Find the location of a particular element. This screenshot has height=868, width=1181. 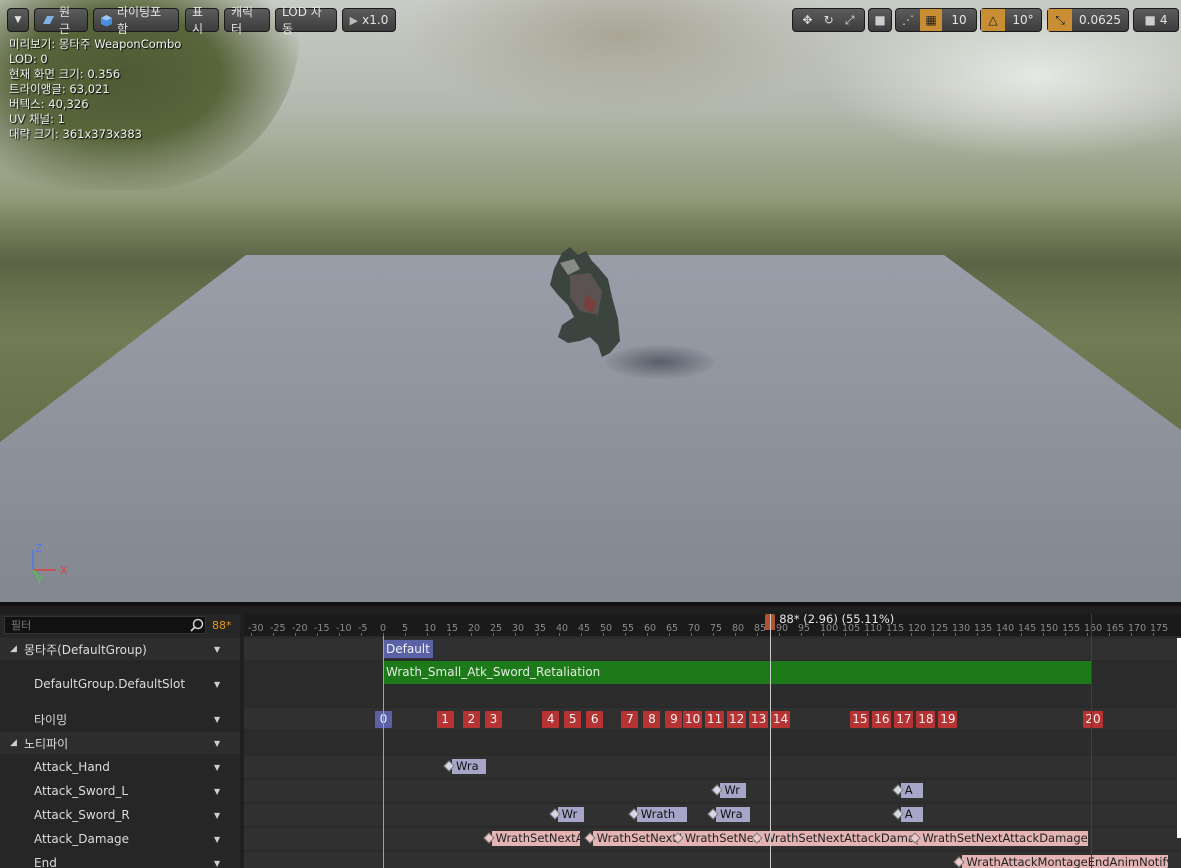

section-default: Default is located at coordinates (408, 649).